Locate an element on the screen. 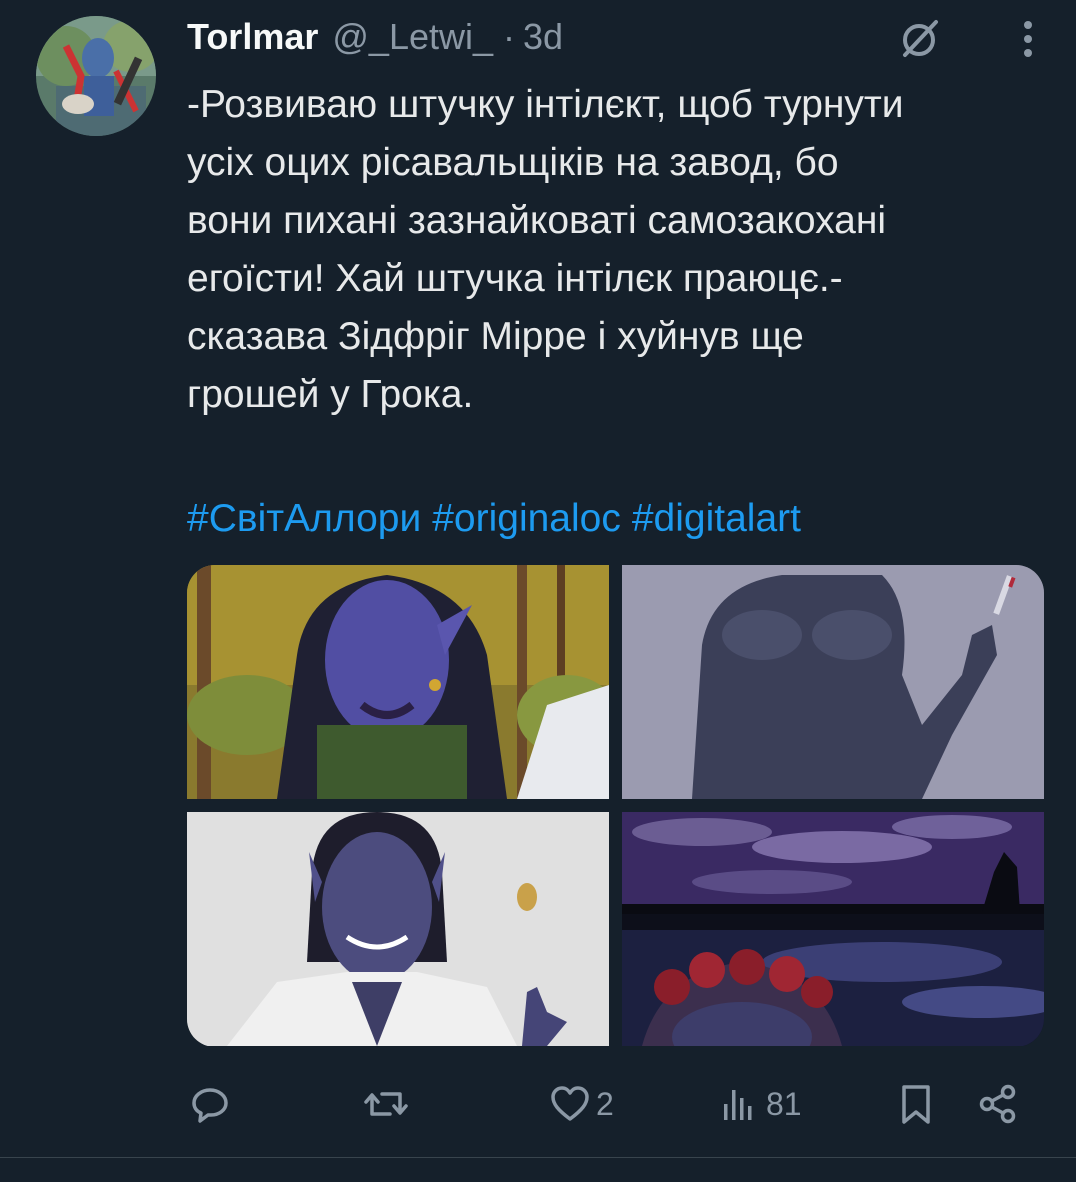 The width and height of the screenshot is (1076, 1182). portrait-elf-forest-image is located at coordinates (398, 682).